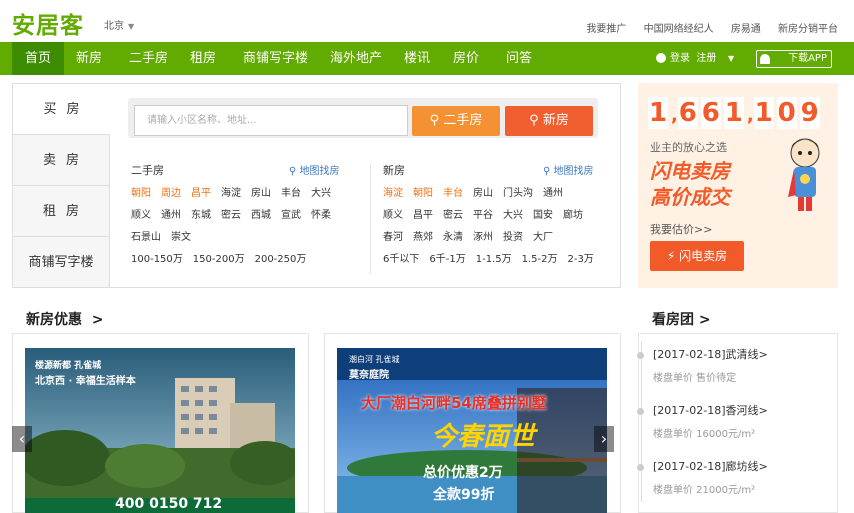  I want to click on android-icon, so click(765, 59).